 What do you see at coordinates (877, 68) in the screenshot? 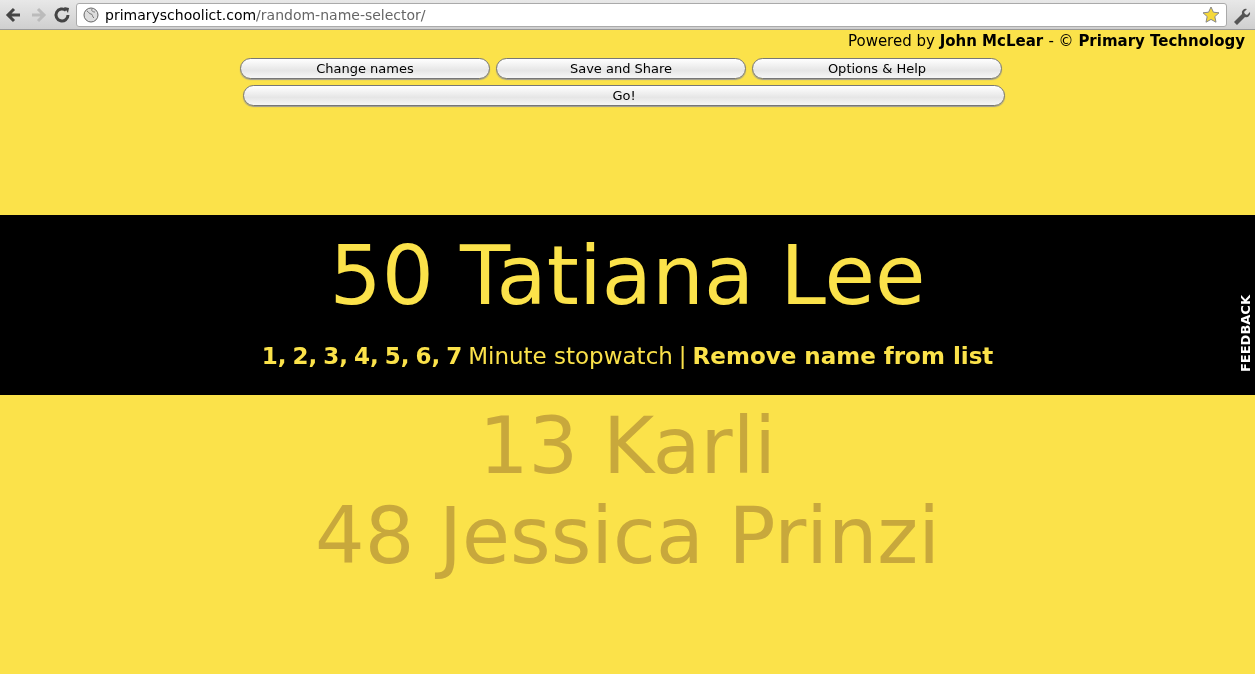
I see `toolbar-button: Options & Help` at bounding box center [877, 68].